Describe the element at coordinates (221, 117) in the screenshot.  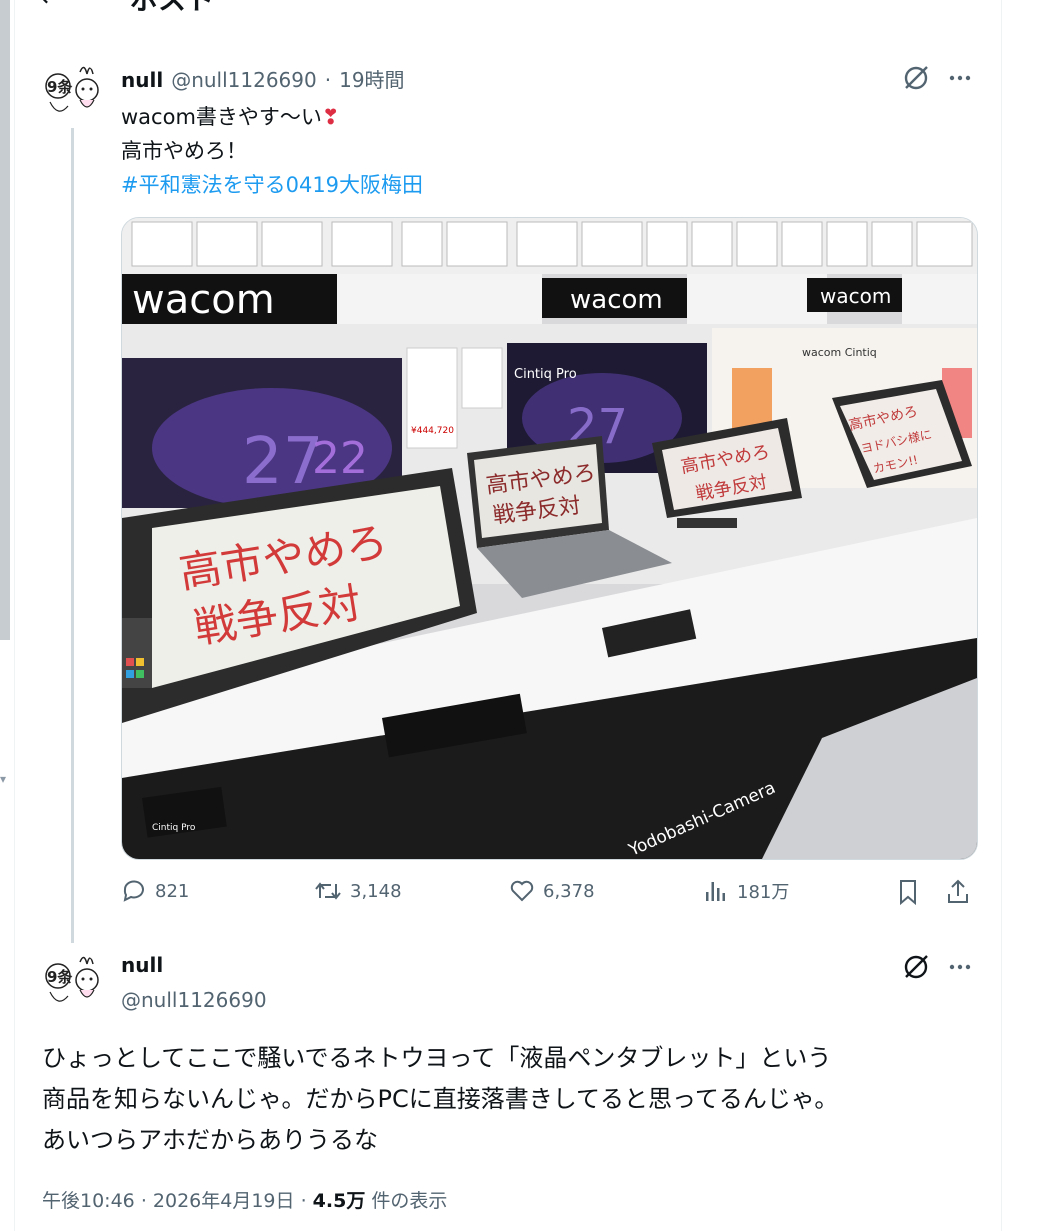
I see `tweet-line-1: wacom書きやす〜い` at that location.